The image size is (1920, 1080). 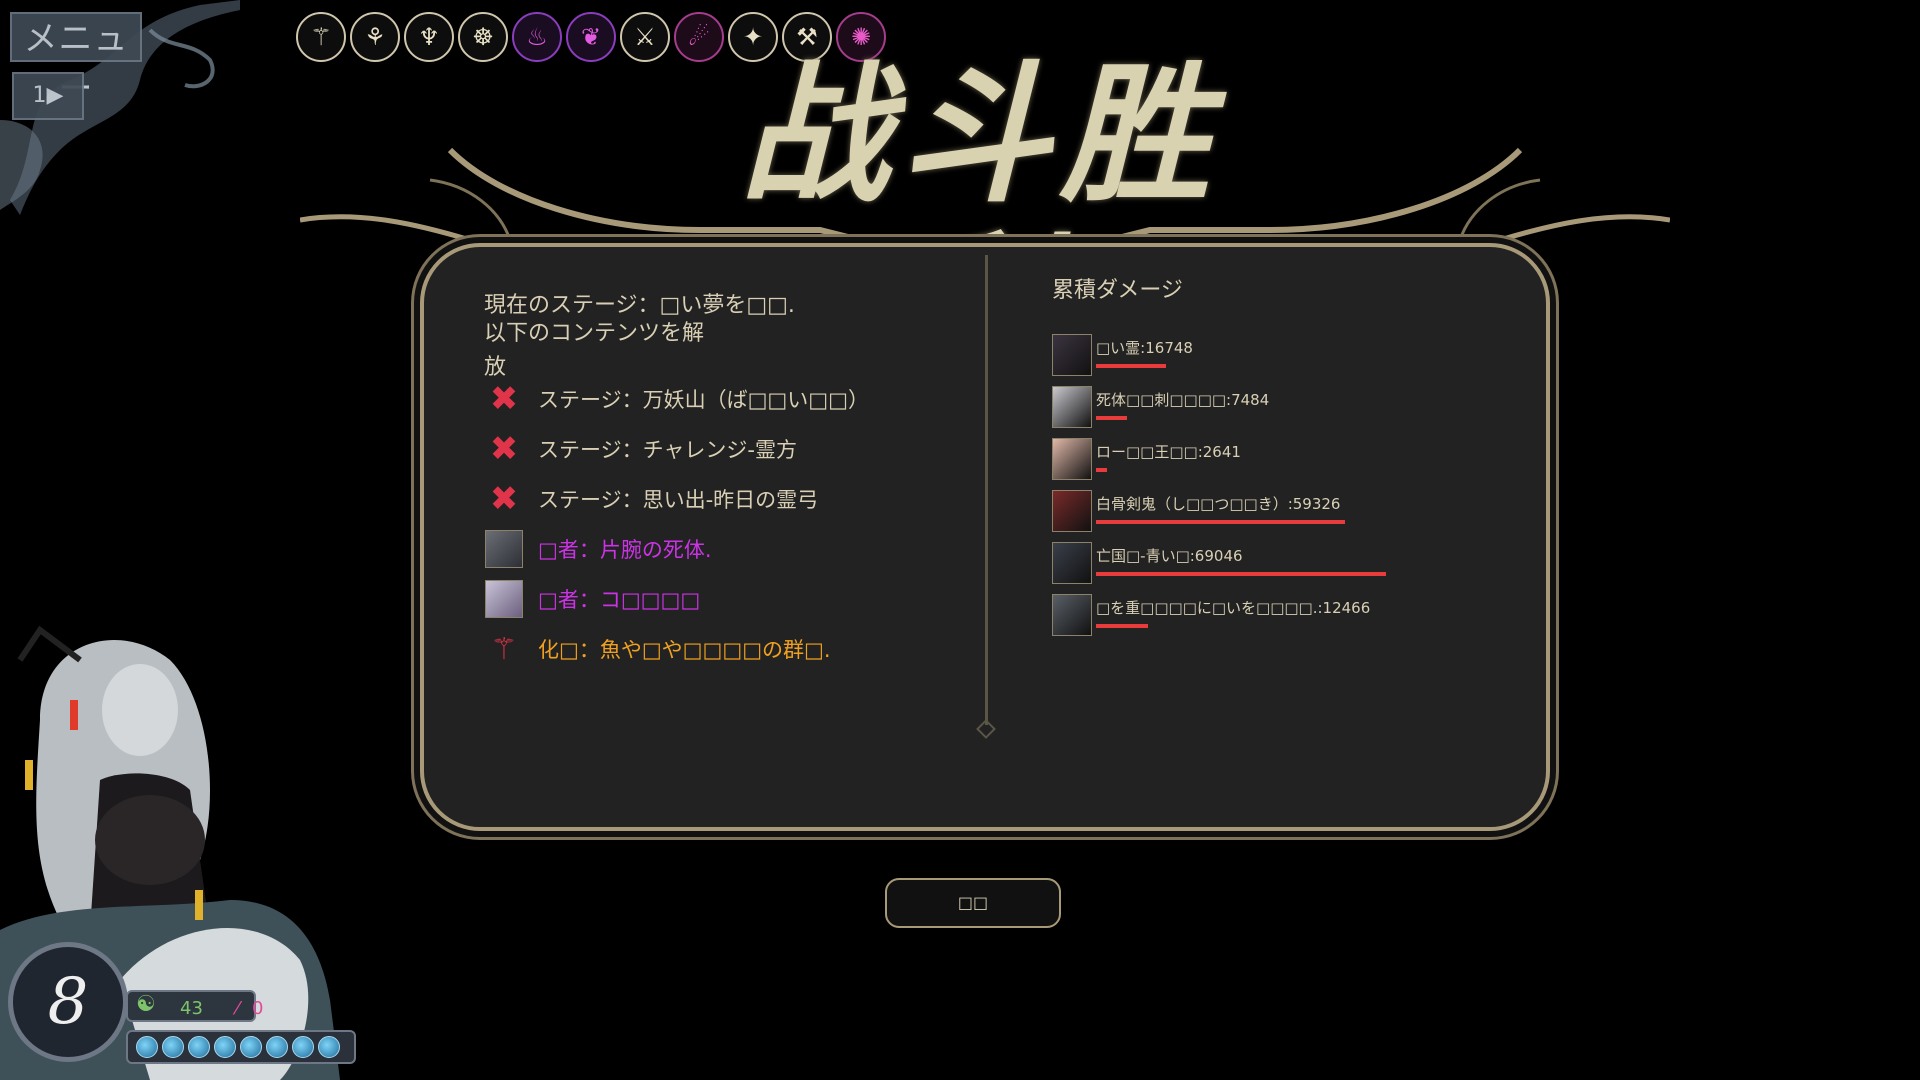 What do you see at coordinates (1144, 348) in the screenshot?
I see `damage-label: □い霊:16748` at bounding box center [1144, 348].